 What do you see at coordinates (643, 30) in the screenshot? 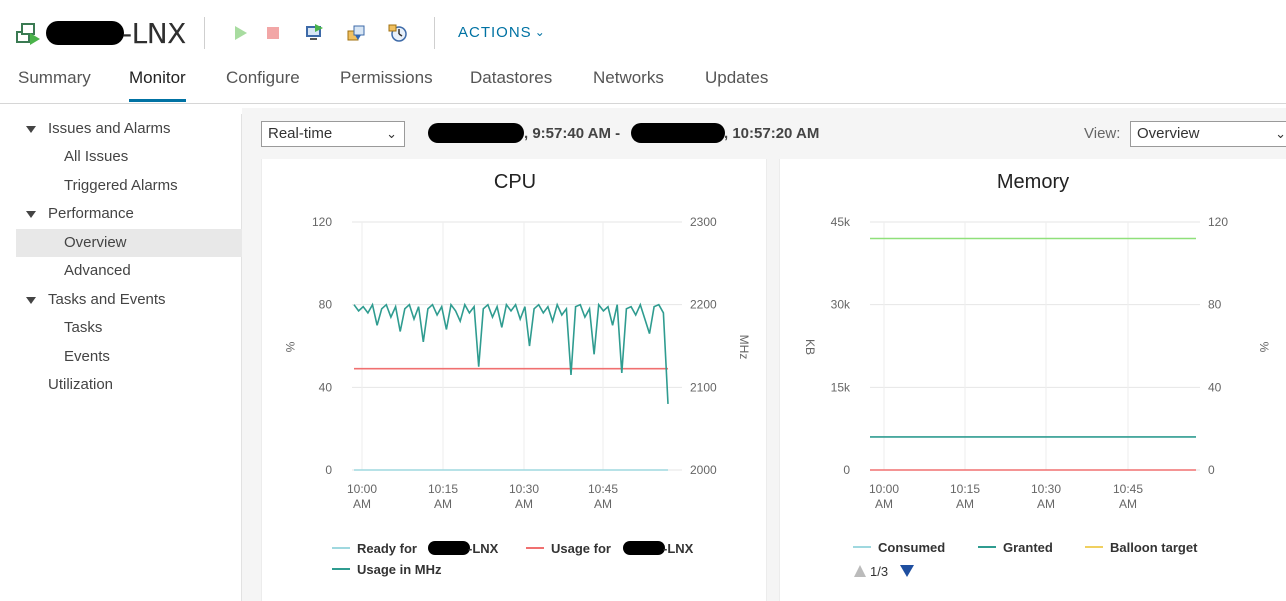
I see `object-header: -LNX ACTIONS ⌄` at bounding box center [643, 30].